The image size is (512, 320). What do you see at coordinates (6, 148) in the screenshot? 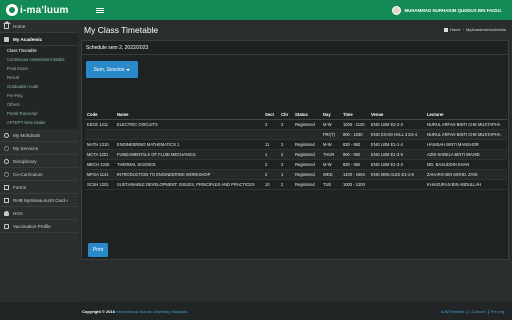
I see `gear-icon` at bounding box center [6, 148].